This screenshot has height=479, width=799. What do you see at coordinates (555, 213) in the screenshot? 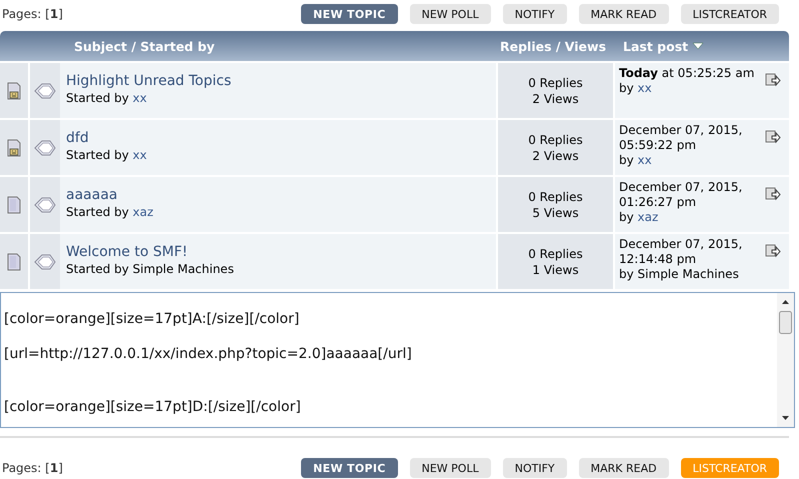
I see `views-count: 5 Views` at bounding box center [555, 213].